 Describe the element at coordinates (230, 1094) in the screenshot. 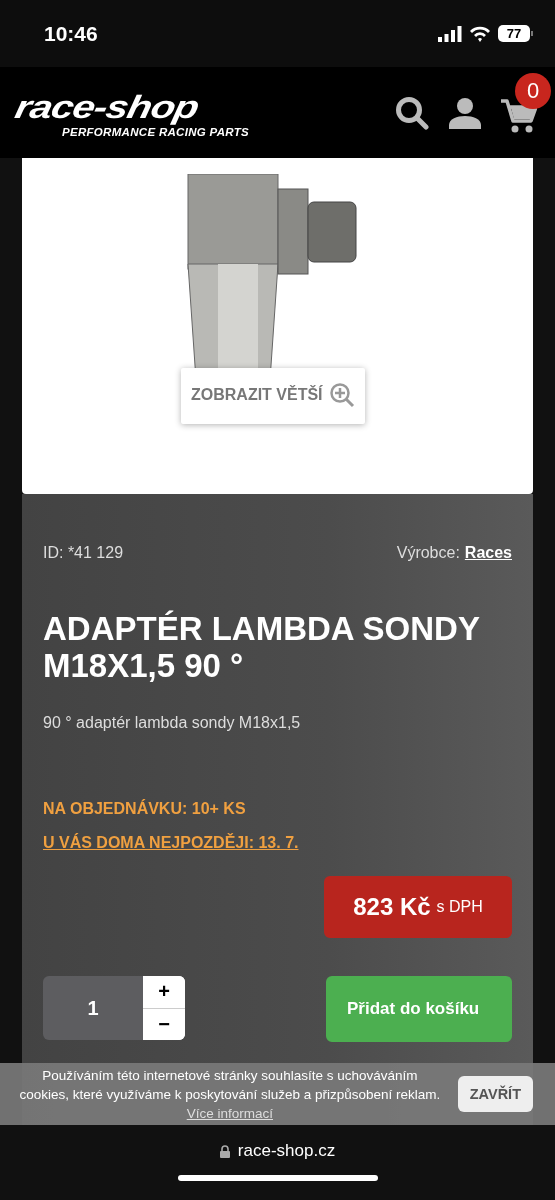

I see `cookie-notice: Používáním této internetové stránky souhlasíte s uchováváním cookies, které využíváme k poskytování služeb a přizpůsobení reklam. Více informací` at that location.